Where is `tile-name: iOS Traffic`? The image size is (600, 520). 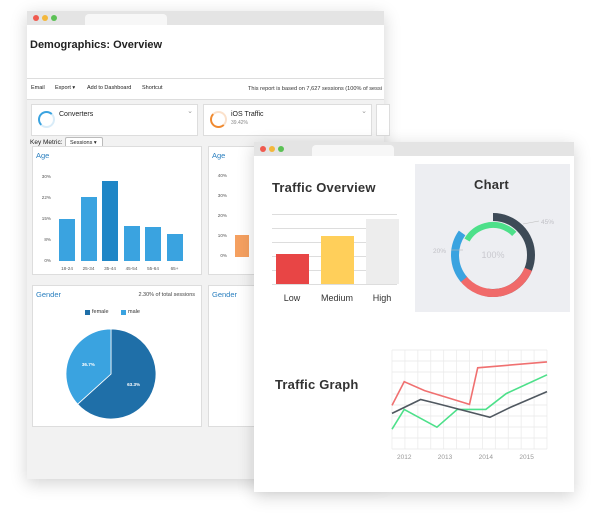
tile-name: iOS Traffic is located at coordinates (247, 114).